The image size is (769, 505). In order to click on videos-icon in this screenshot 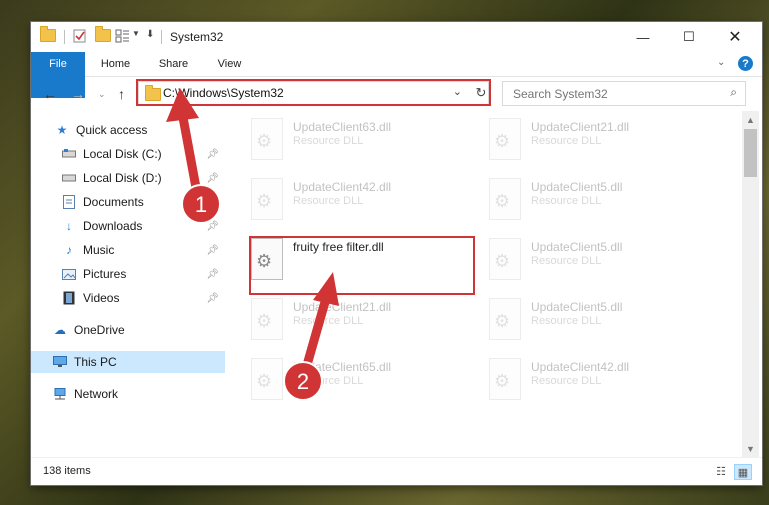, I will do `click(69, 298)`.